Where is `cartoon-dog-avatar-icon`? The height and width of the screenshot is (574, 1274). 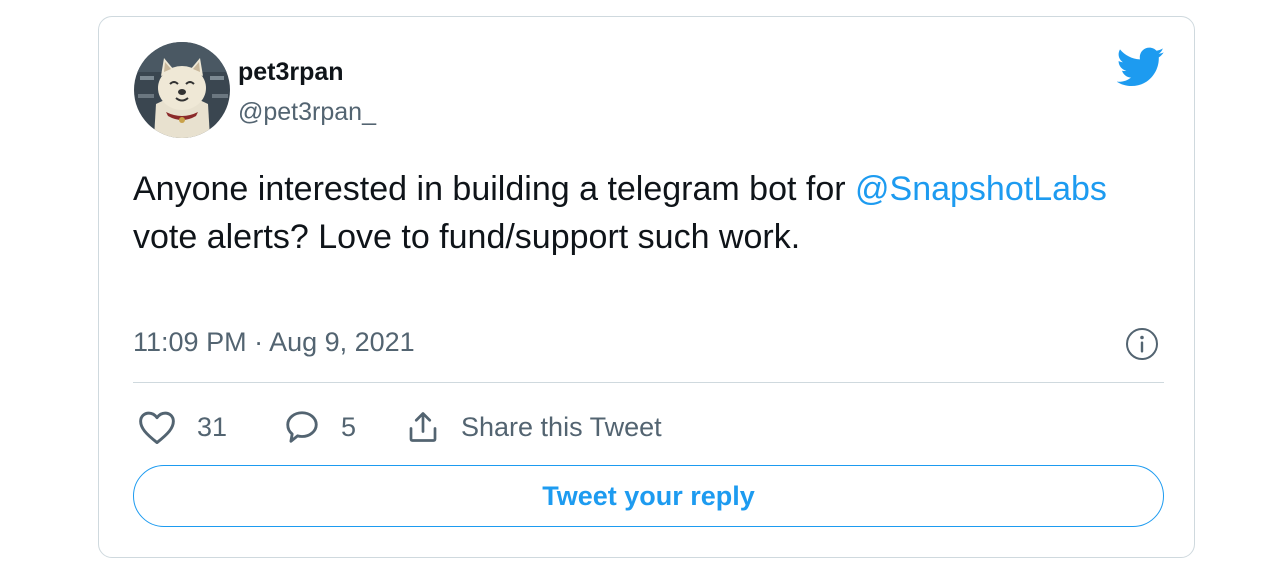
cartoon-dog-avatar-icon is located at coordinates (182, 90).